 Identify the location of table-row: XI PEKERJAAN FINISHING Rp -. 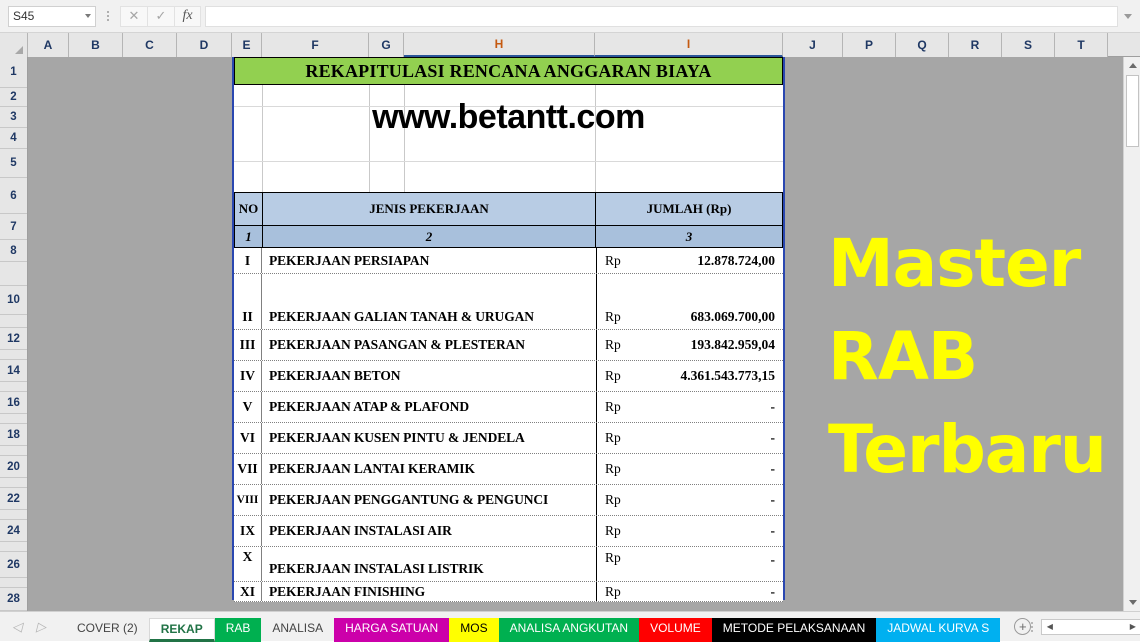
(508, 592).